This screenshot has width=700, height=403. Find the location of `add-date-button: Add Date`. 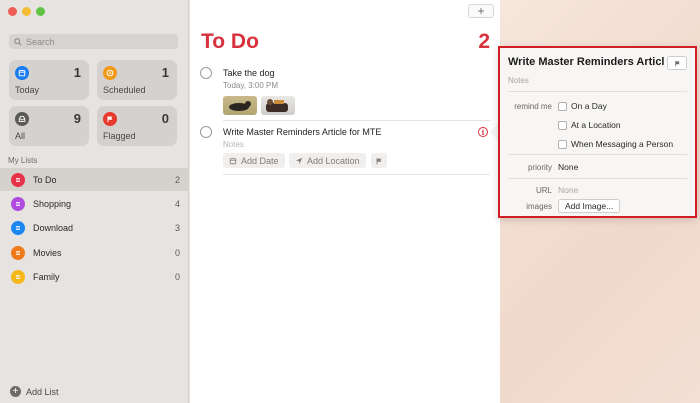

add-date-button: Add Date is located at coordinates (254, 160).